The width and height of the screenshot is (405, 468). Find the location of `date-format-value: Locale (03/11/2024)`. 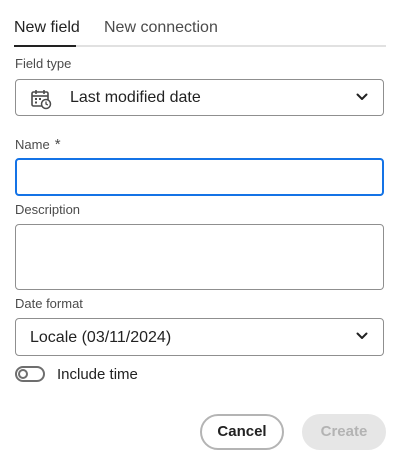

date-format-value: Locale (03/11/2024) is located at coordinates (101, 337).